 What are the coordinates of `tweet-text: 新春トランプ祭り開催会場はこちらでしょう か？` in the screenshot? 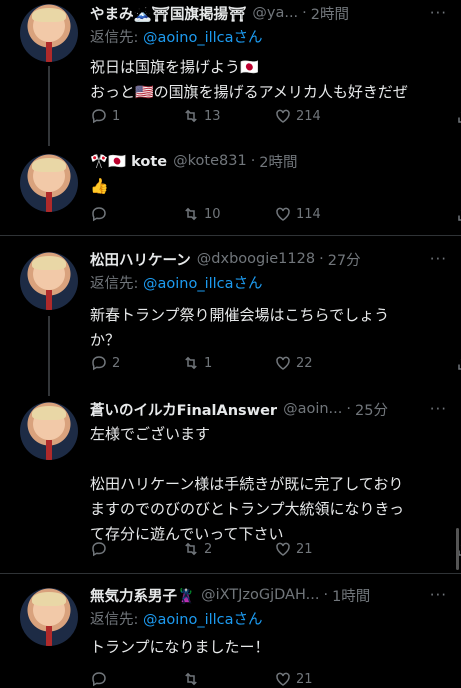 It's located at (269, 328).